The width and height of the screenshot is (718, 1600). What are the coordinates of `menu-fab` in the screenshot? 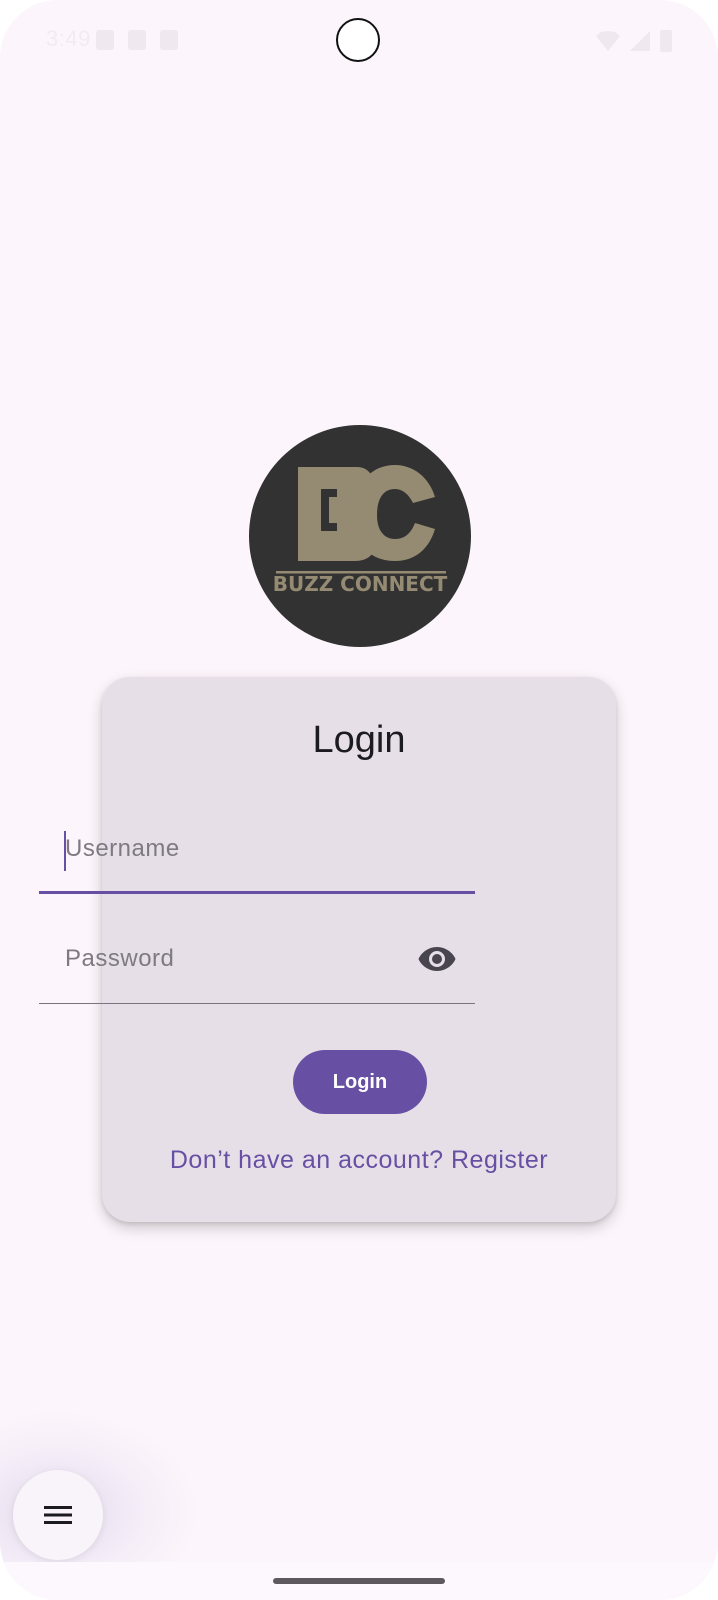 It's located at (58, 1515).